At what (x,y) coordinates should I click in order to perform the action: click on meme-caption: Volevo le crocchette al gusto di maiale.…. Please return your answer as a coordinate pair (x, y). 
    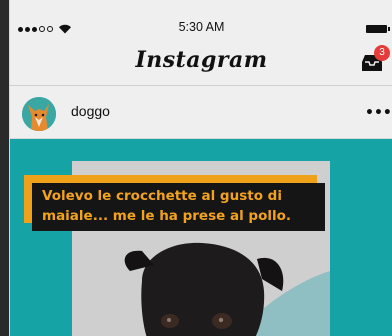
    Looking at the image, I should click on (178, 207).